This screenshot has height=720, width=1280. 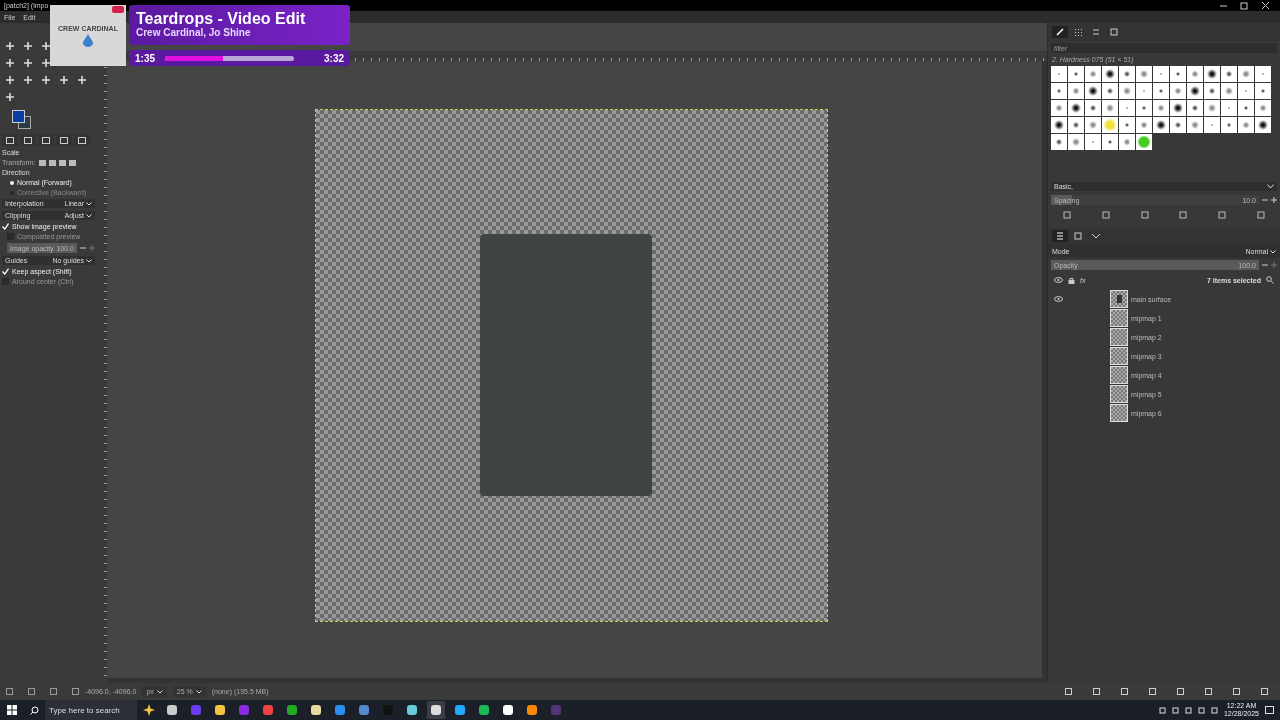 I want to click on elapsed-time: 1:35, so click(x=145, y=58).